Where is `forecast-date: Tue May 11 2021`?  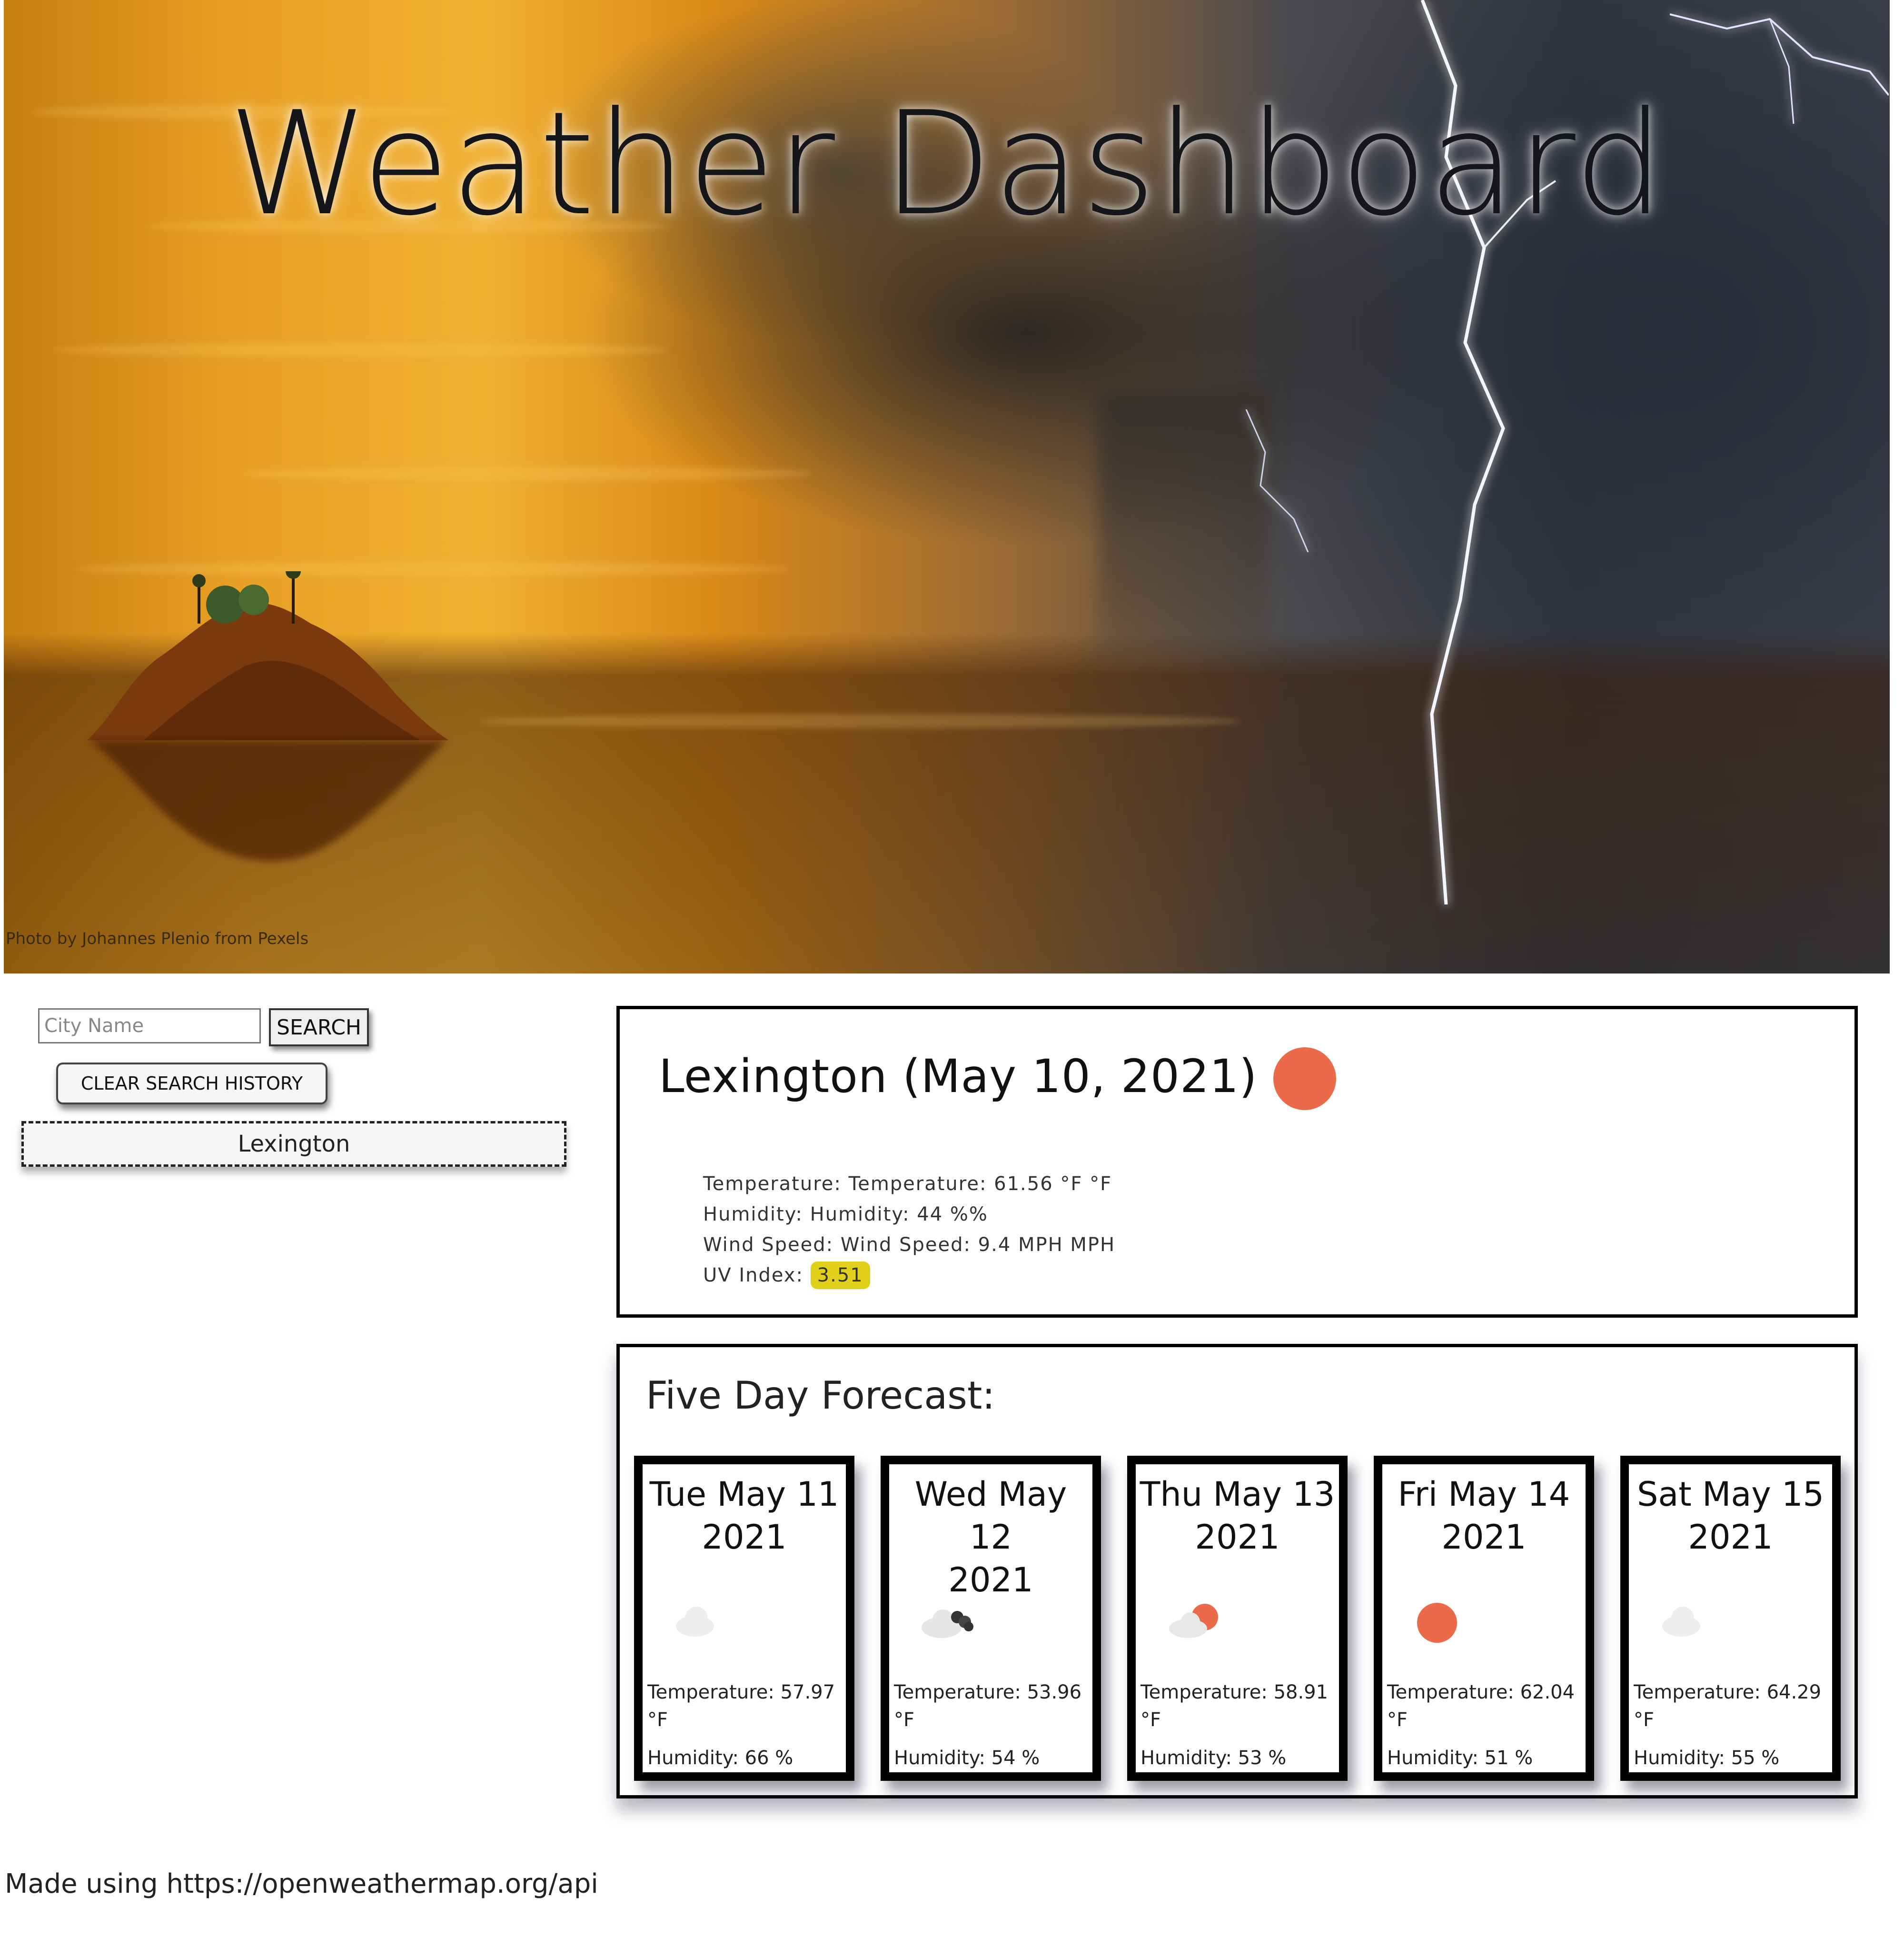
forecast-date: Tue May 11 2021 is located at coordinates (744, 1516).